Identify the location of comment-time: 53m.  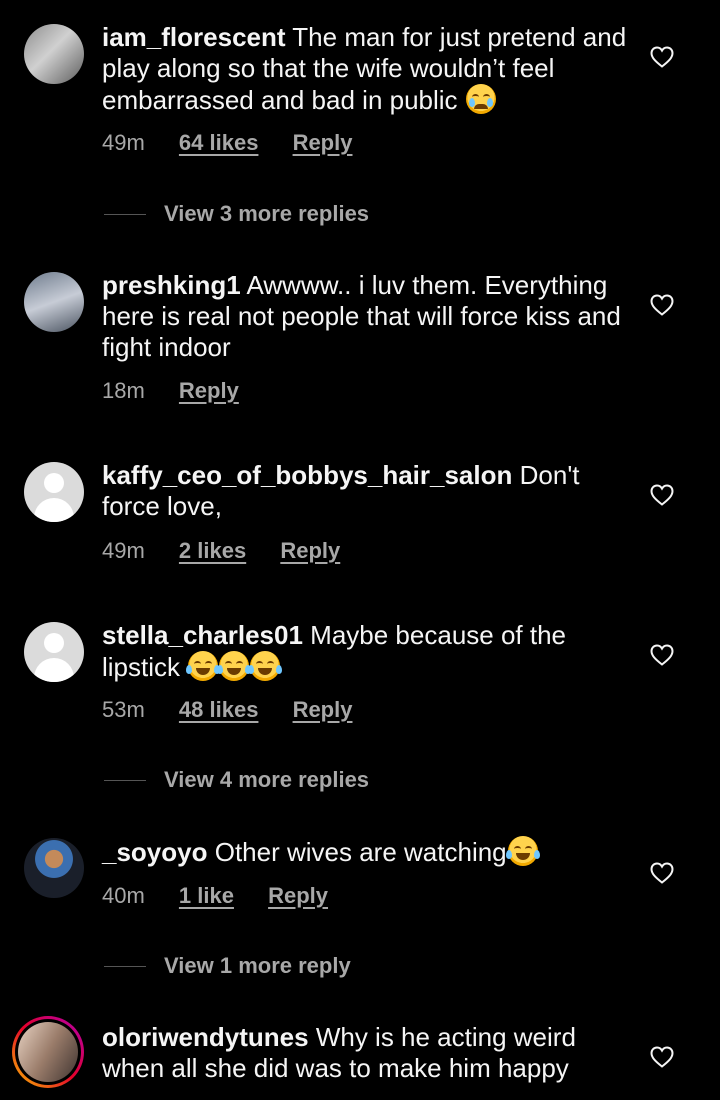
(123, 709).